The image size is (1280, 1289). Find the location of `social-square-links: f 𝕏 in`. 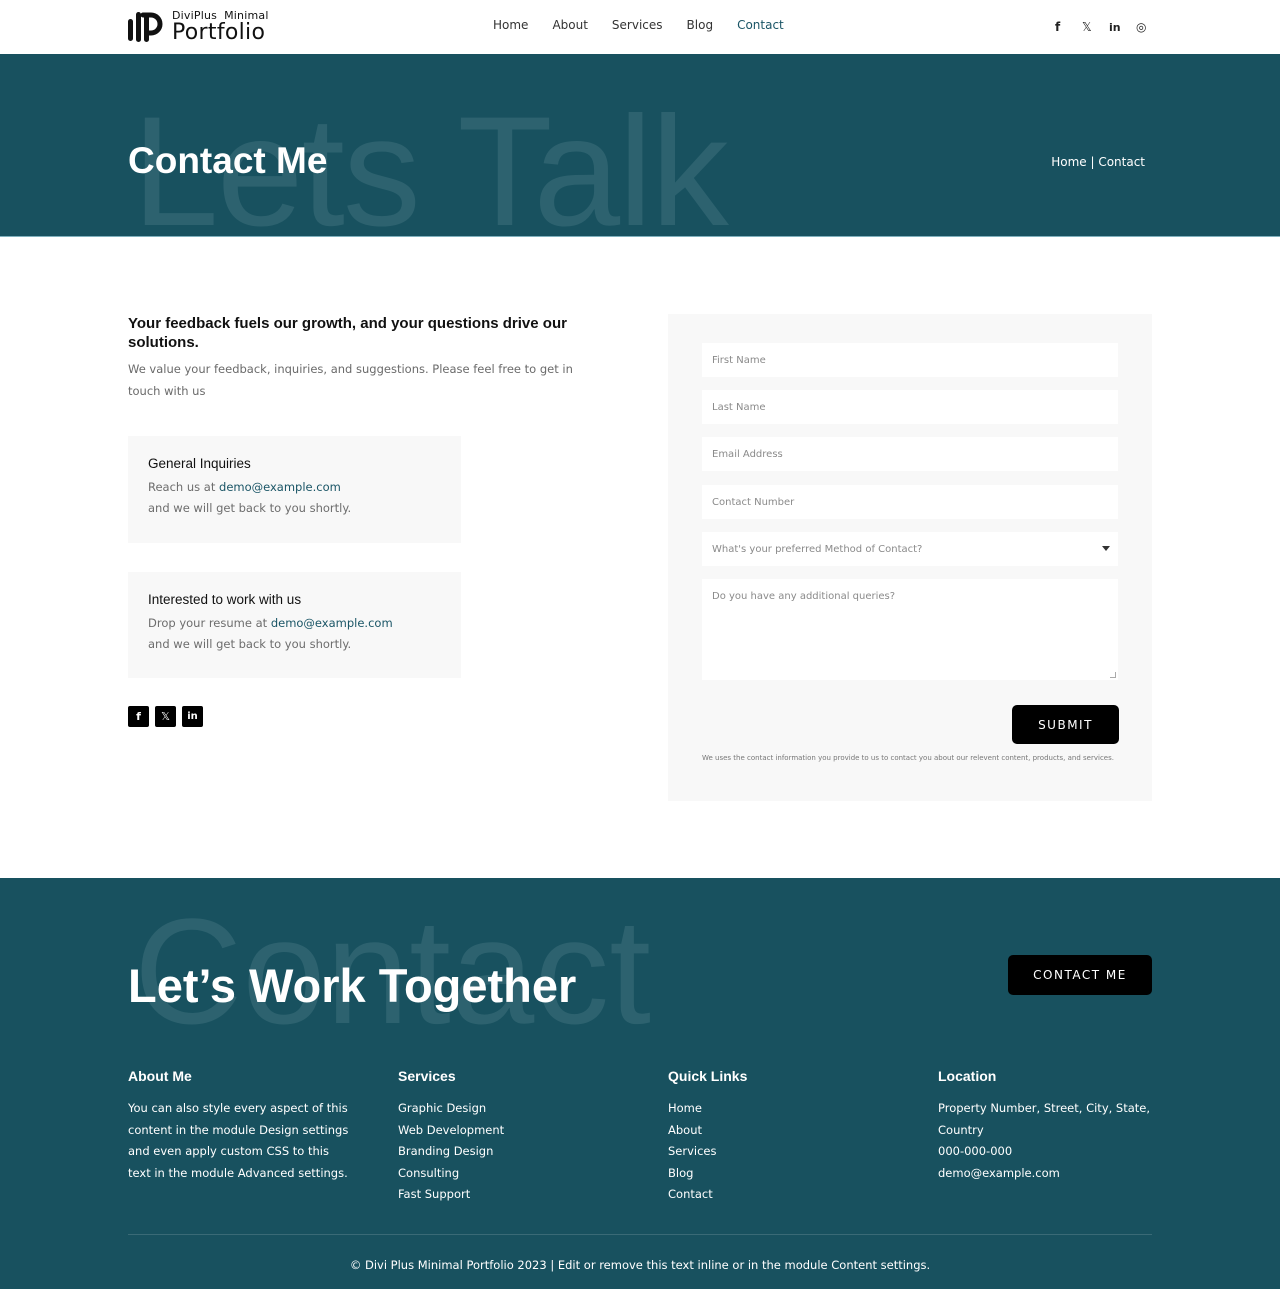

social-square-links: f 𝕏 in is located at coordinates (165, 716).